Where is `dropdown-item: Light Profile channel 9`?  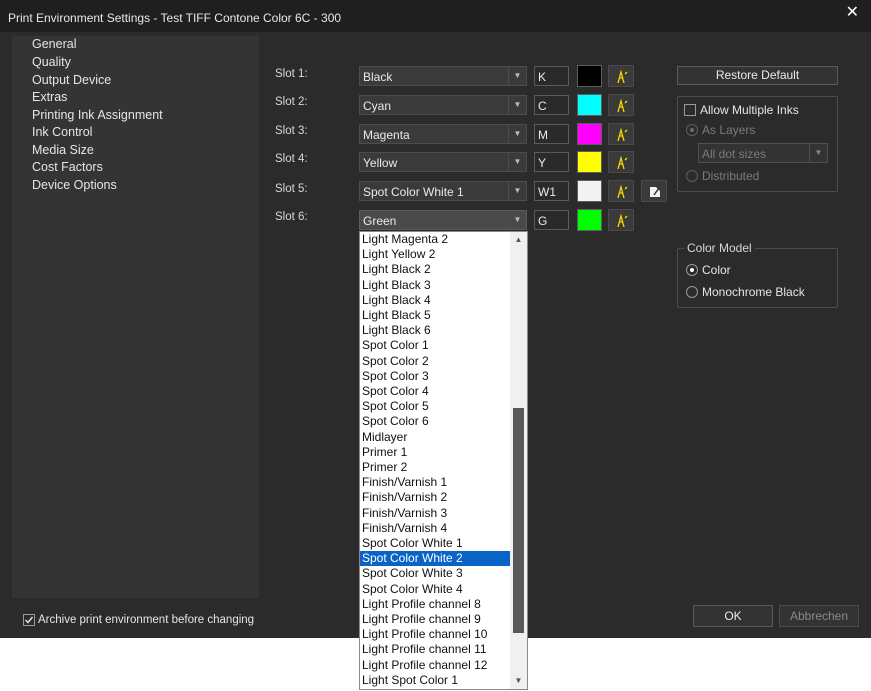
dropdown-item: Light Profile channel 9 is located at coordinates (435, 619).